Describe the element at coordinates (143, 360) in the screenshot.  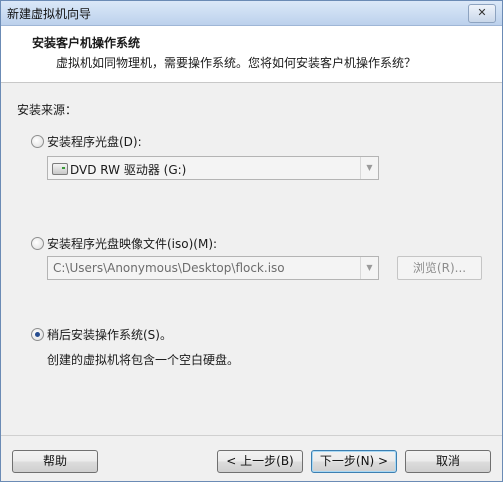
I see `install-later-description: 创建的虚拟机将包含一个空白硬盘。` at that location.